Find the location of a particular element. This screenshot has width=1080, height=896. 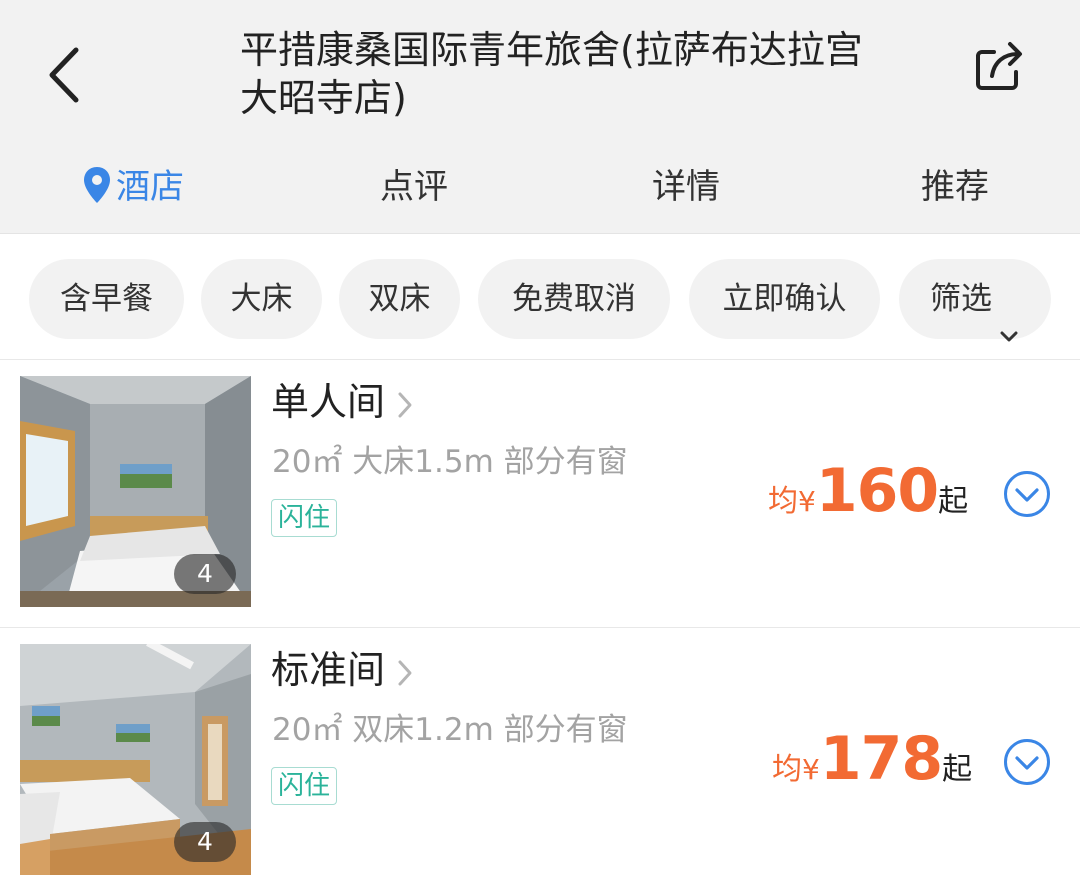

tab-recommend: 推荐 is located at coordinates (955, 187).